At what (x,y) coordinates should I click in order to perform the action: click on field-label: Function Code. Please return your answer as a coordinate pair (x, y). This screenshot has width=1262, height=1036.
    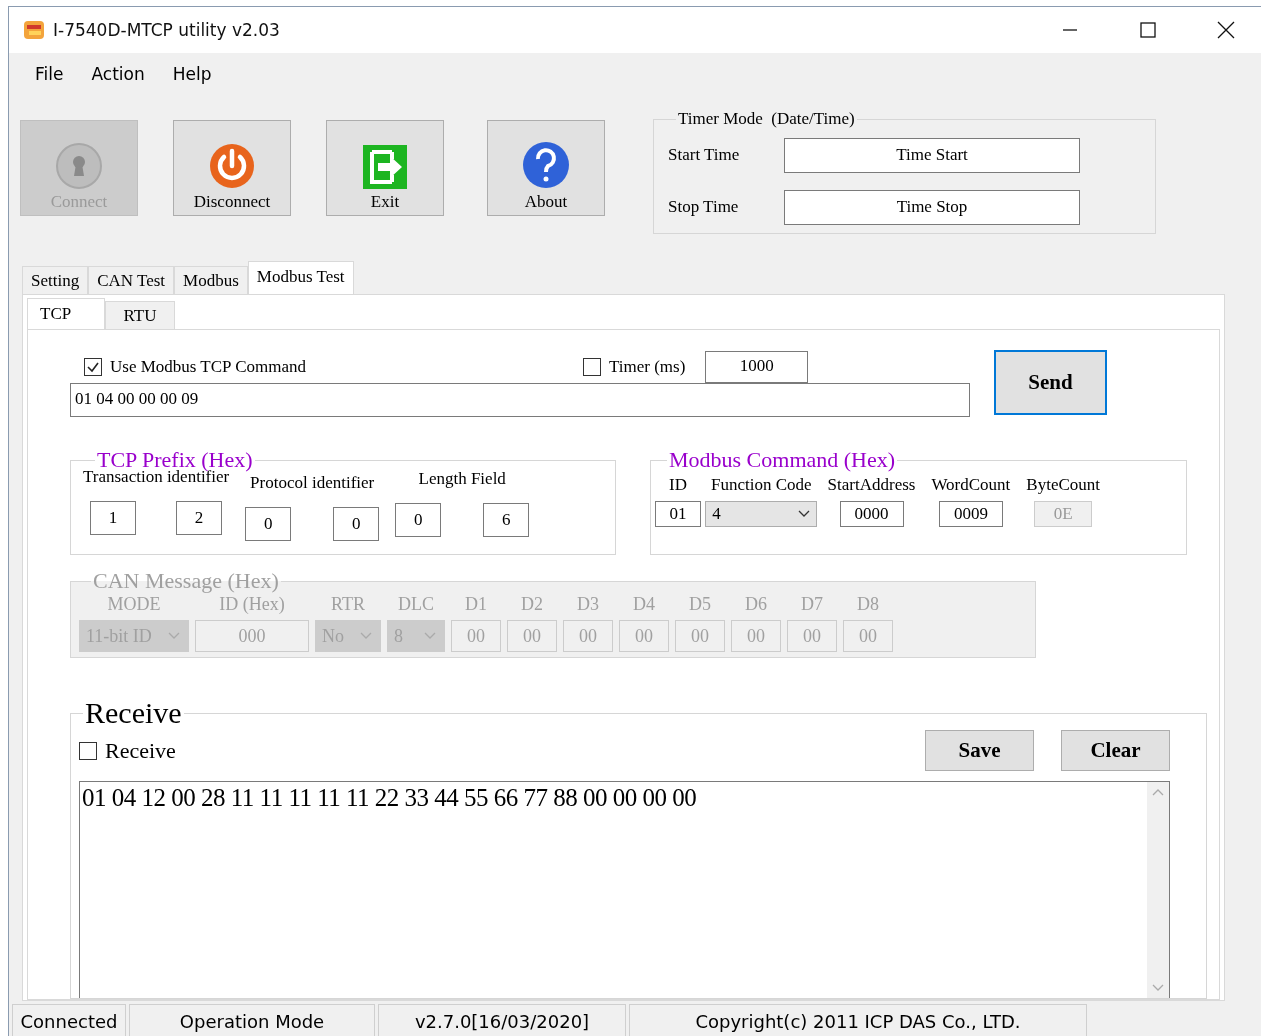
    Looking at the image, I should click on (761, 485).